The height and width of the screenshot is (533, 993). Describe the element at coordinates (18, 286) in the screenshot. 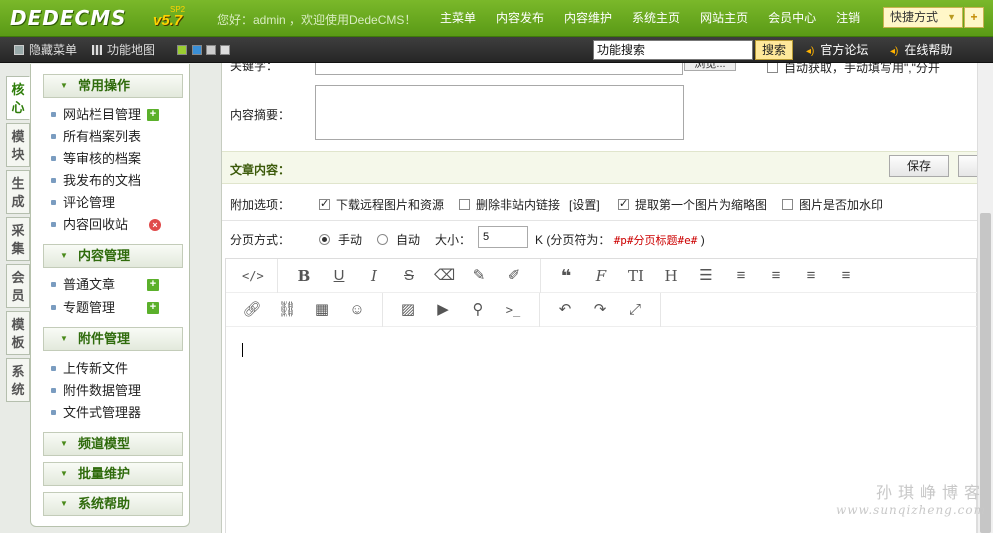

I see `tab-members: 会员` at that location.